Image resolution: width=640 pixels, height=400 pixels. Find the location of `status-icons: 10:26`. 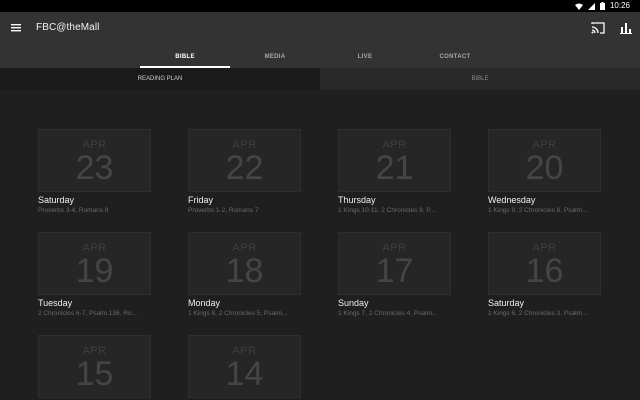

status-icons: 10:26 is located at coordinates (602, 6).